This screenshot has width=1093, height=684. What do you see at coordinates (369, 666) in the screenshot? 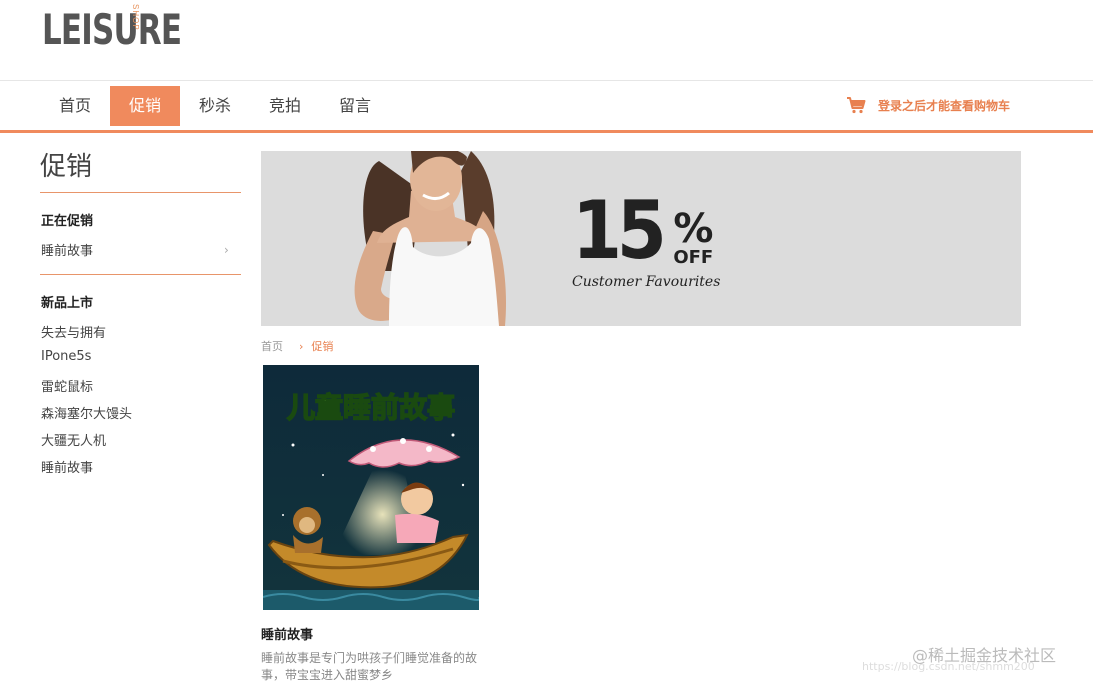
I see `product-description: 睡前故事是专门为哄孩子们睡觉准备的故事，带宝宝进入甜蜜梦乡` at bounding box center [369, 666].